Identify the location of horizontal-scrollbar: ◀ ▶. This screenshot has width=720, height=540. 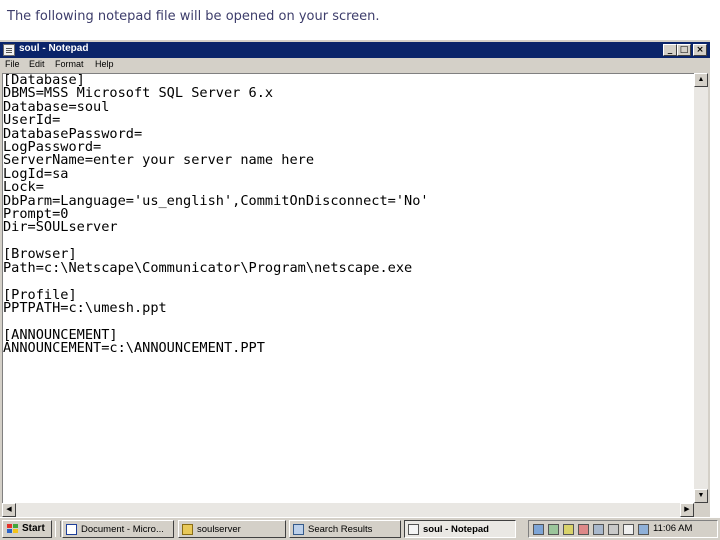
(348, 510).